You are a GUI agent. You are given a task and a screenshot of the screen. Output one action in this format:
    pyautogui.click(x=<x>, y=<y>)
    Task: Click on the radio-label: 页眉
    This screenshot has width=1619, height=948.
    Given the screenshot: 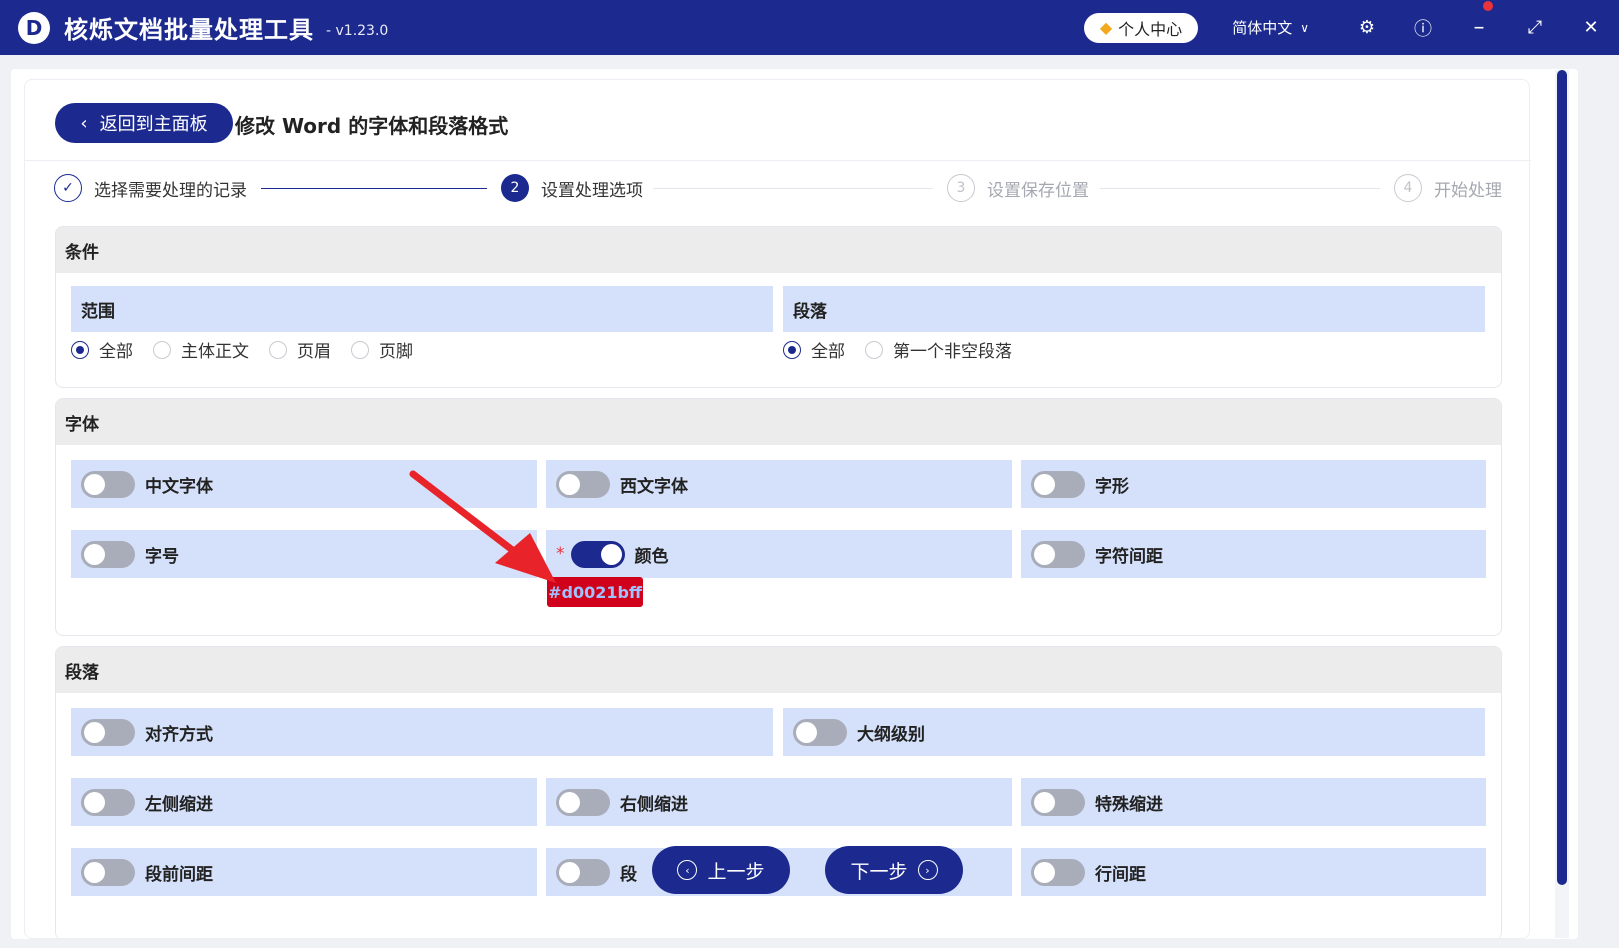 What is the action you would take?
    pyautogui.click(x=314, y=352)
    